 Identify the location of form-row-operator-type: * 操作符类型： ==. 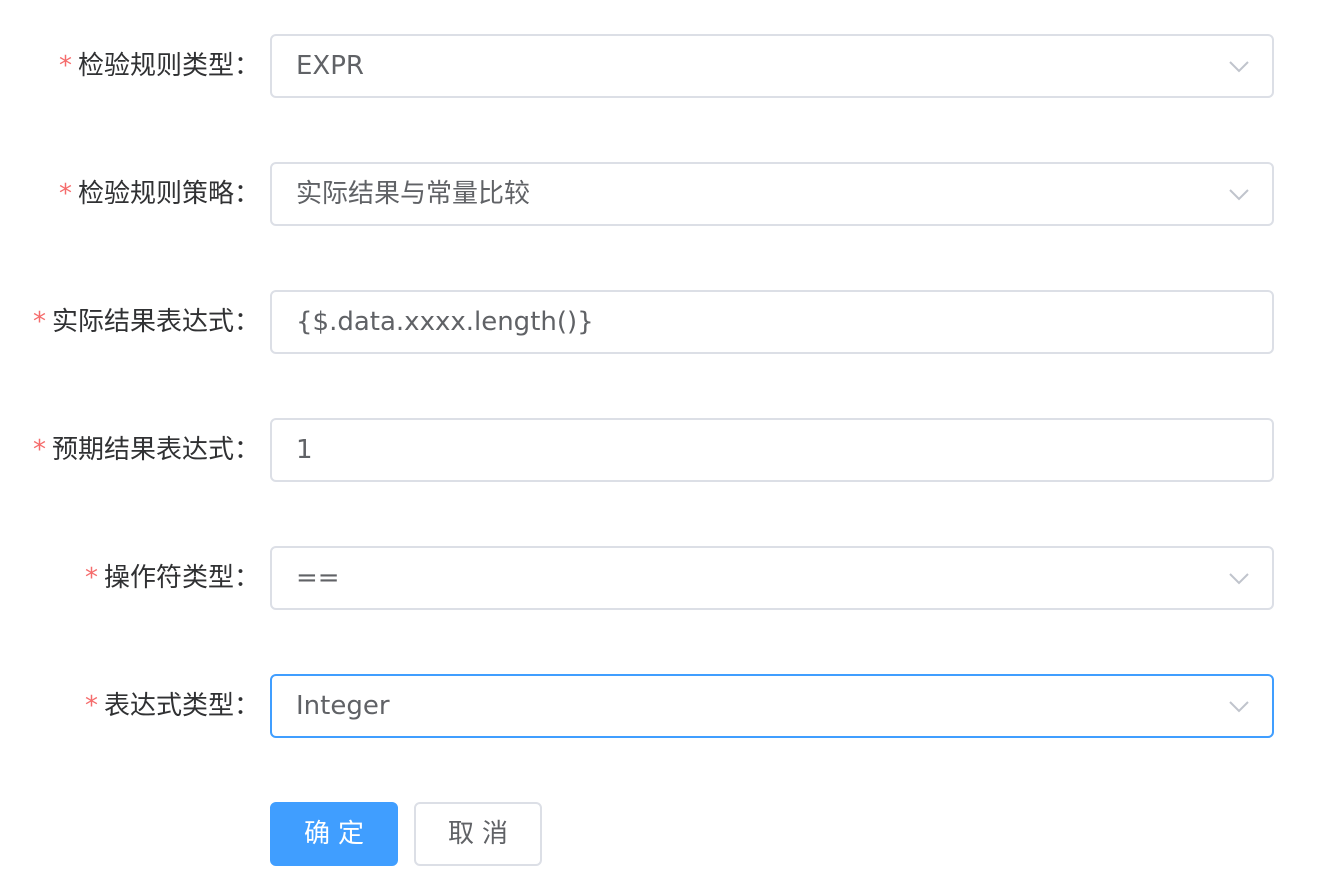
(660, 578).